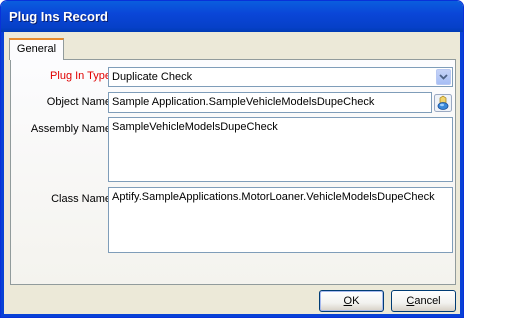 The height and width of the screenshot is (324, 528). I want to click on plugin-type-combo: Duplicate Check, so click(280, 77).